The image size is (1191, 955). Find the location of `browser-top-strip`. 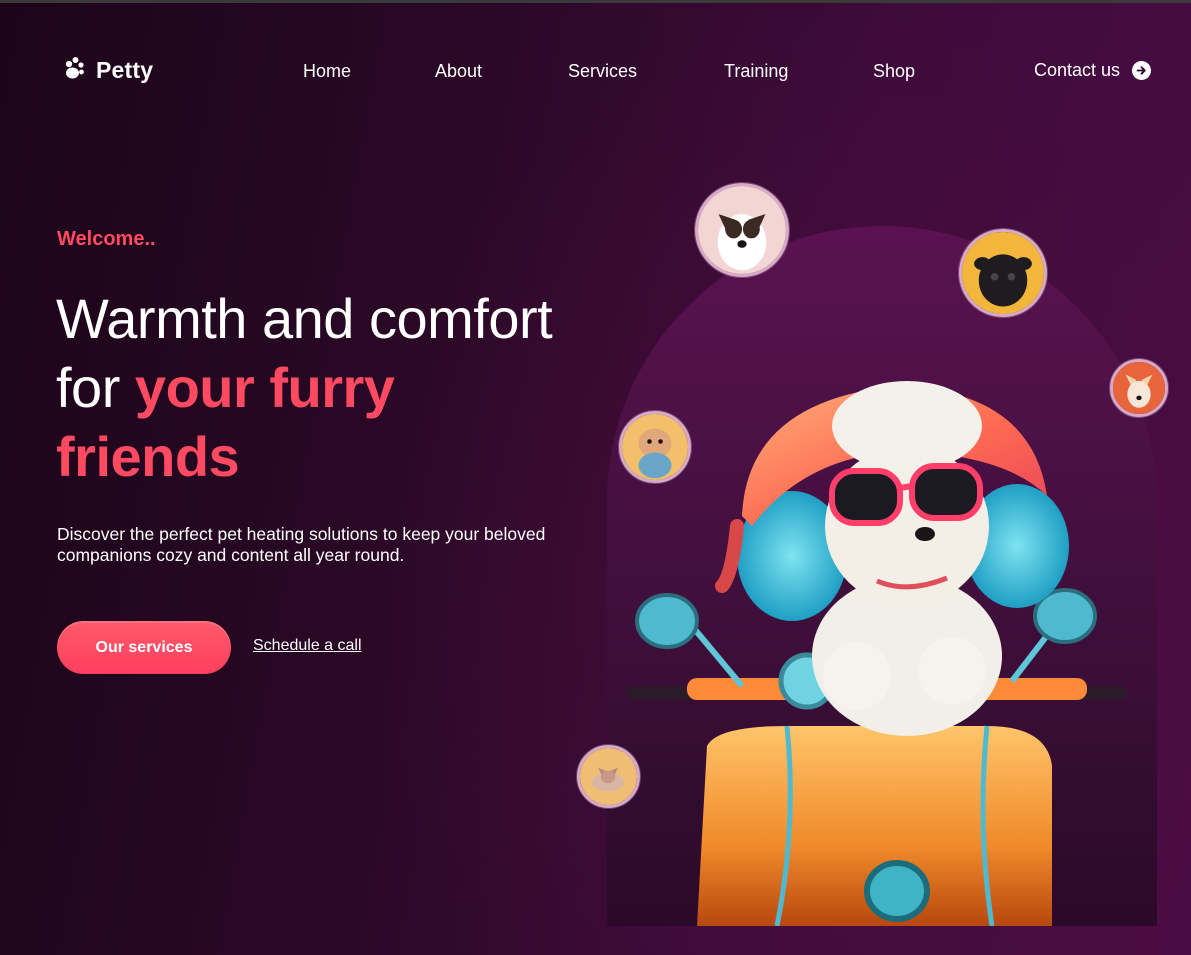

browser-top-strip is located at coordinates (595, 1).